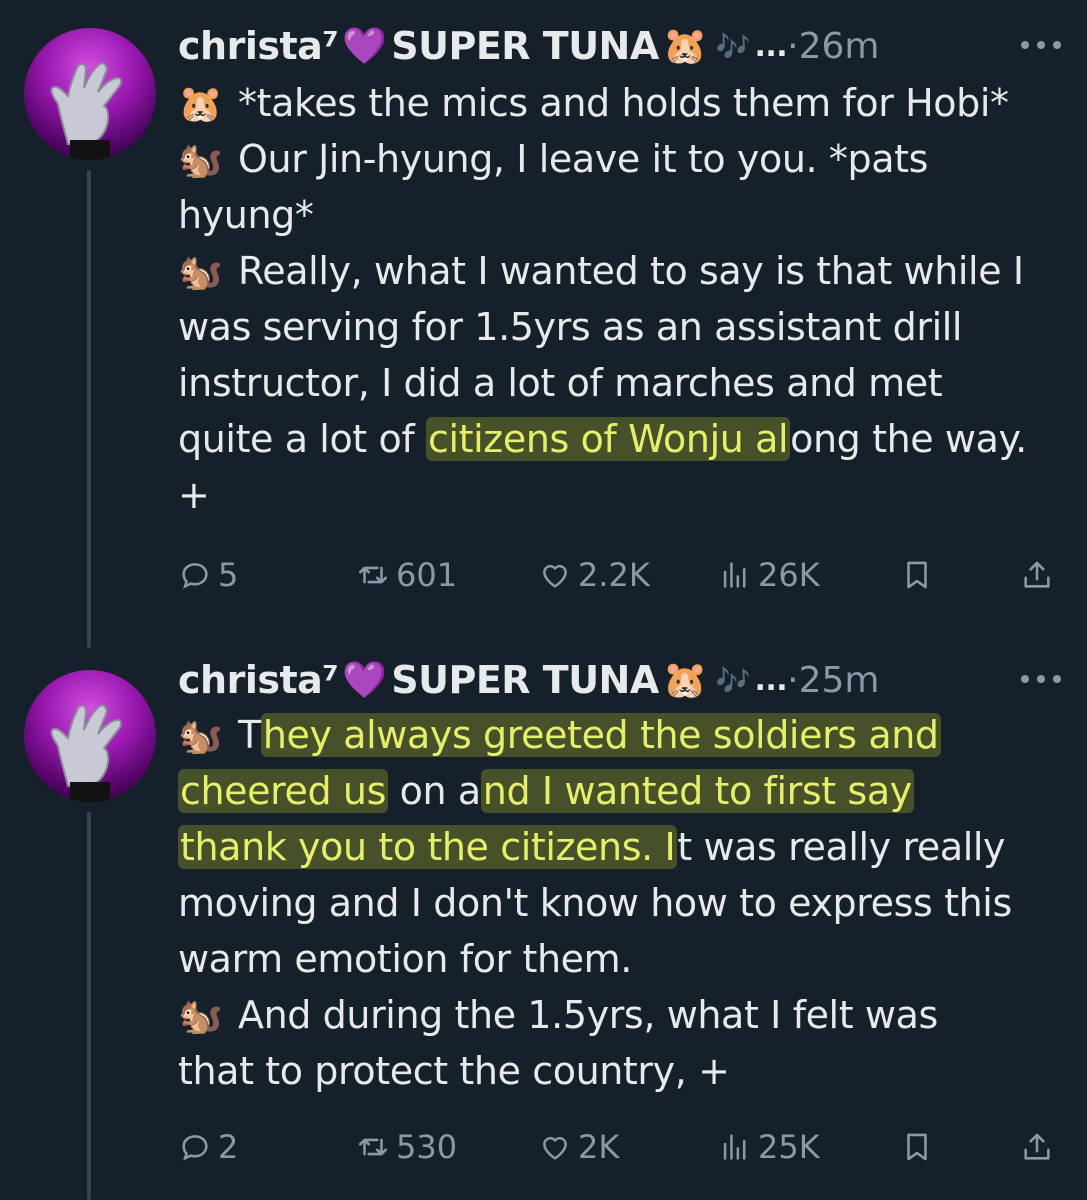 The height and width of the screenshot is (1200, 1087). Describe the element at coordinates (246, 215) in the screenshot. I see `text-line: hyung*` at that location.